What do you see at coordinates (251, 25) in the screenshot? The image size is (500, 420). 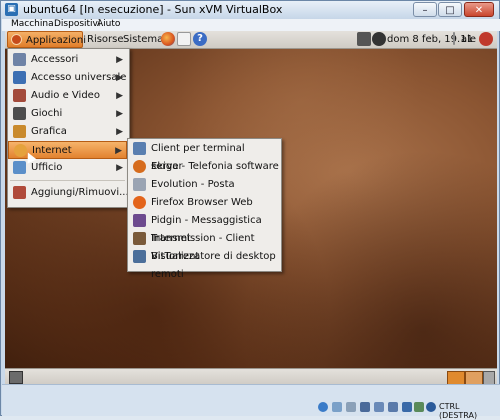 I see `vbox-menubar: Macchina Dispositivi Aiuto` at bounding box center [251, 25].